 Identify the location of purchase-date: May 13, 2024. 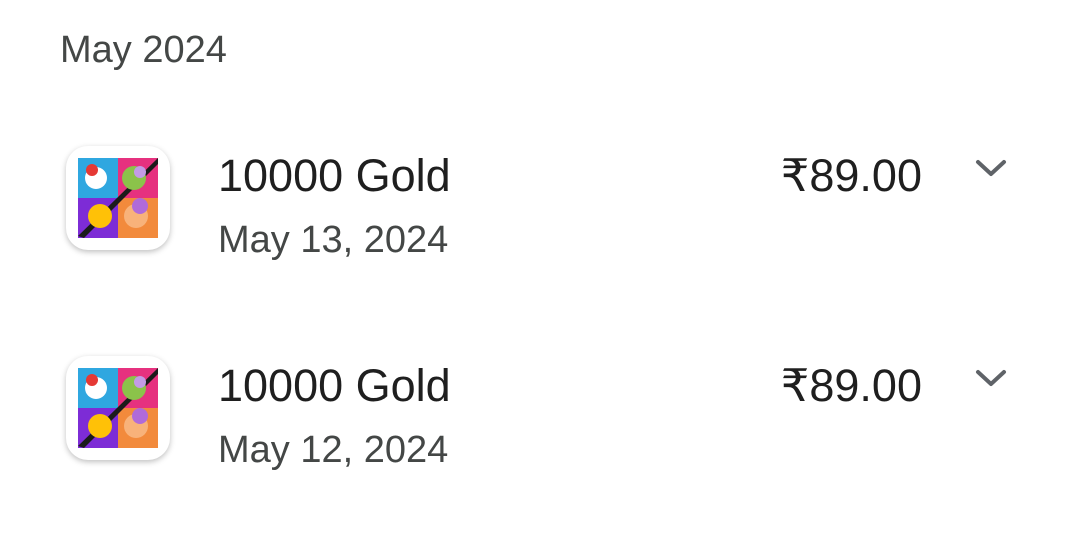
(333, 240).